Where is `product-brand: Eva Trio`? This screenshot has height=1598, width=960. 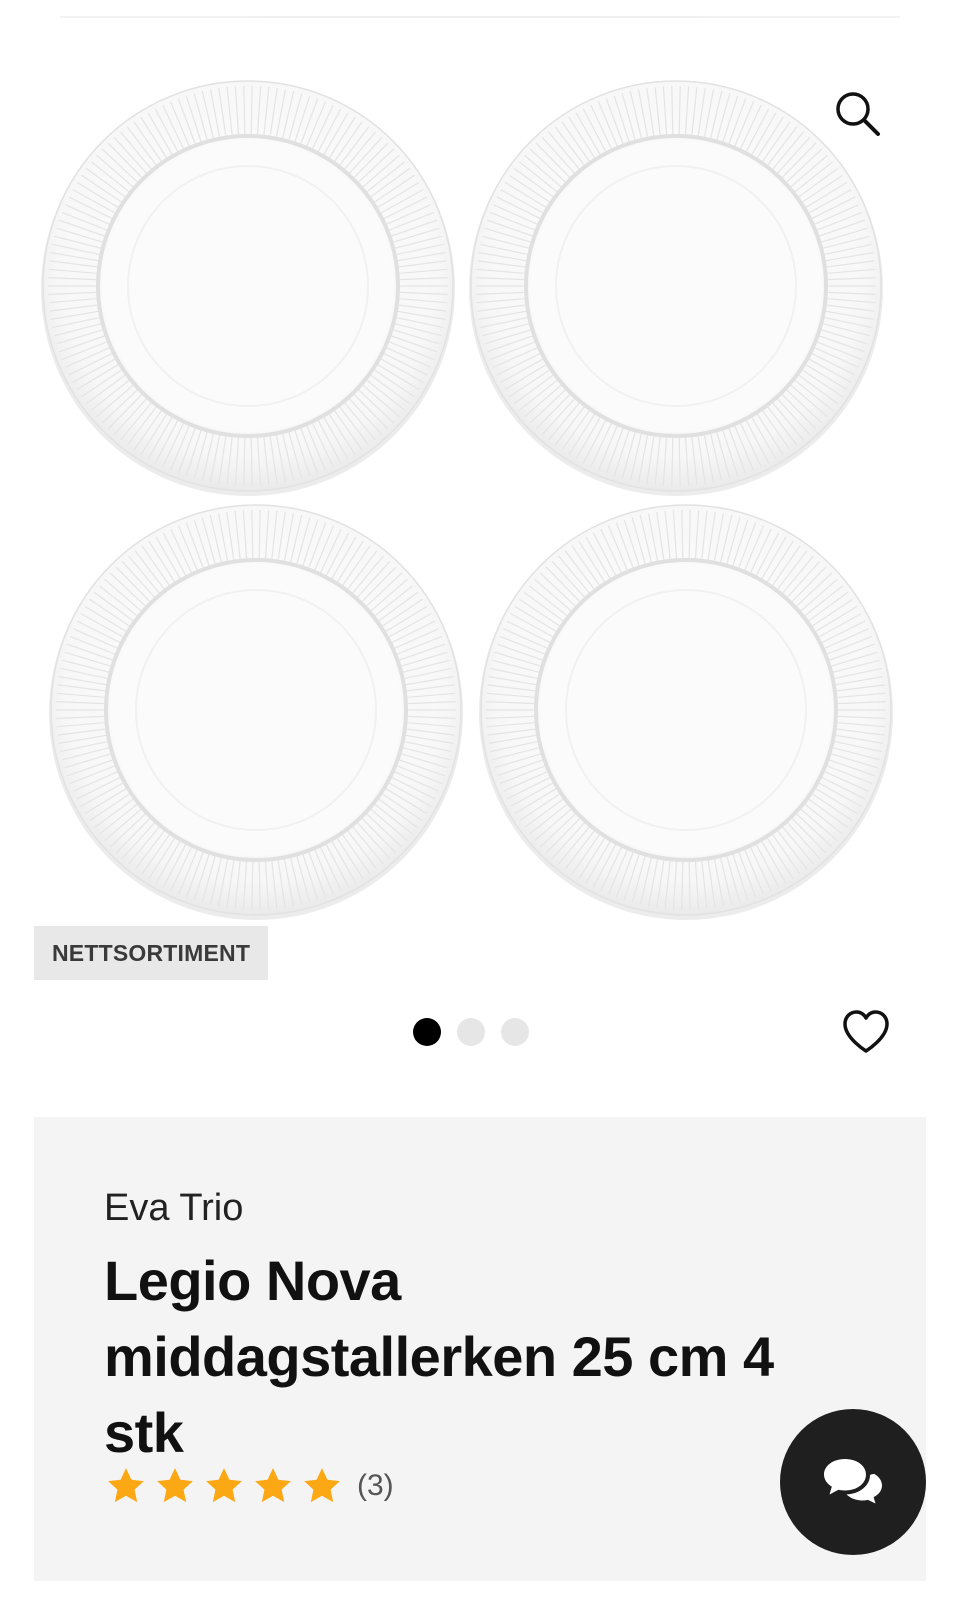
product-brand: Eva Trio is located at coordinates (173, 1208).